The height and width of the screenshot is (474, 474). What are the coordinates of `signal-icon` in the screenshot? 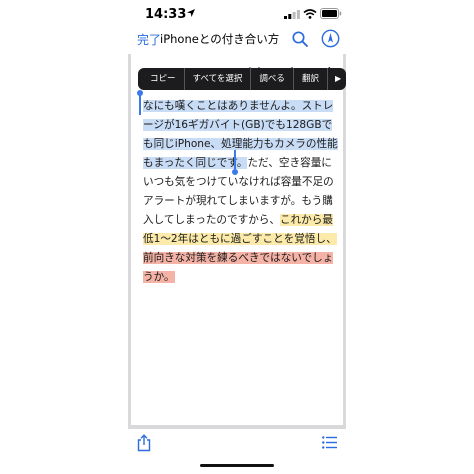 It's located at (292, 14).